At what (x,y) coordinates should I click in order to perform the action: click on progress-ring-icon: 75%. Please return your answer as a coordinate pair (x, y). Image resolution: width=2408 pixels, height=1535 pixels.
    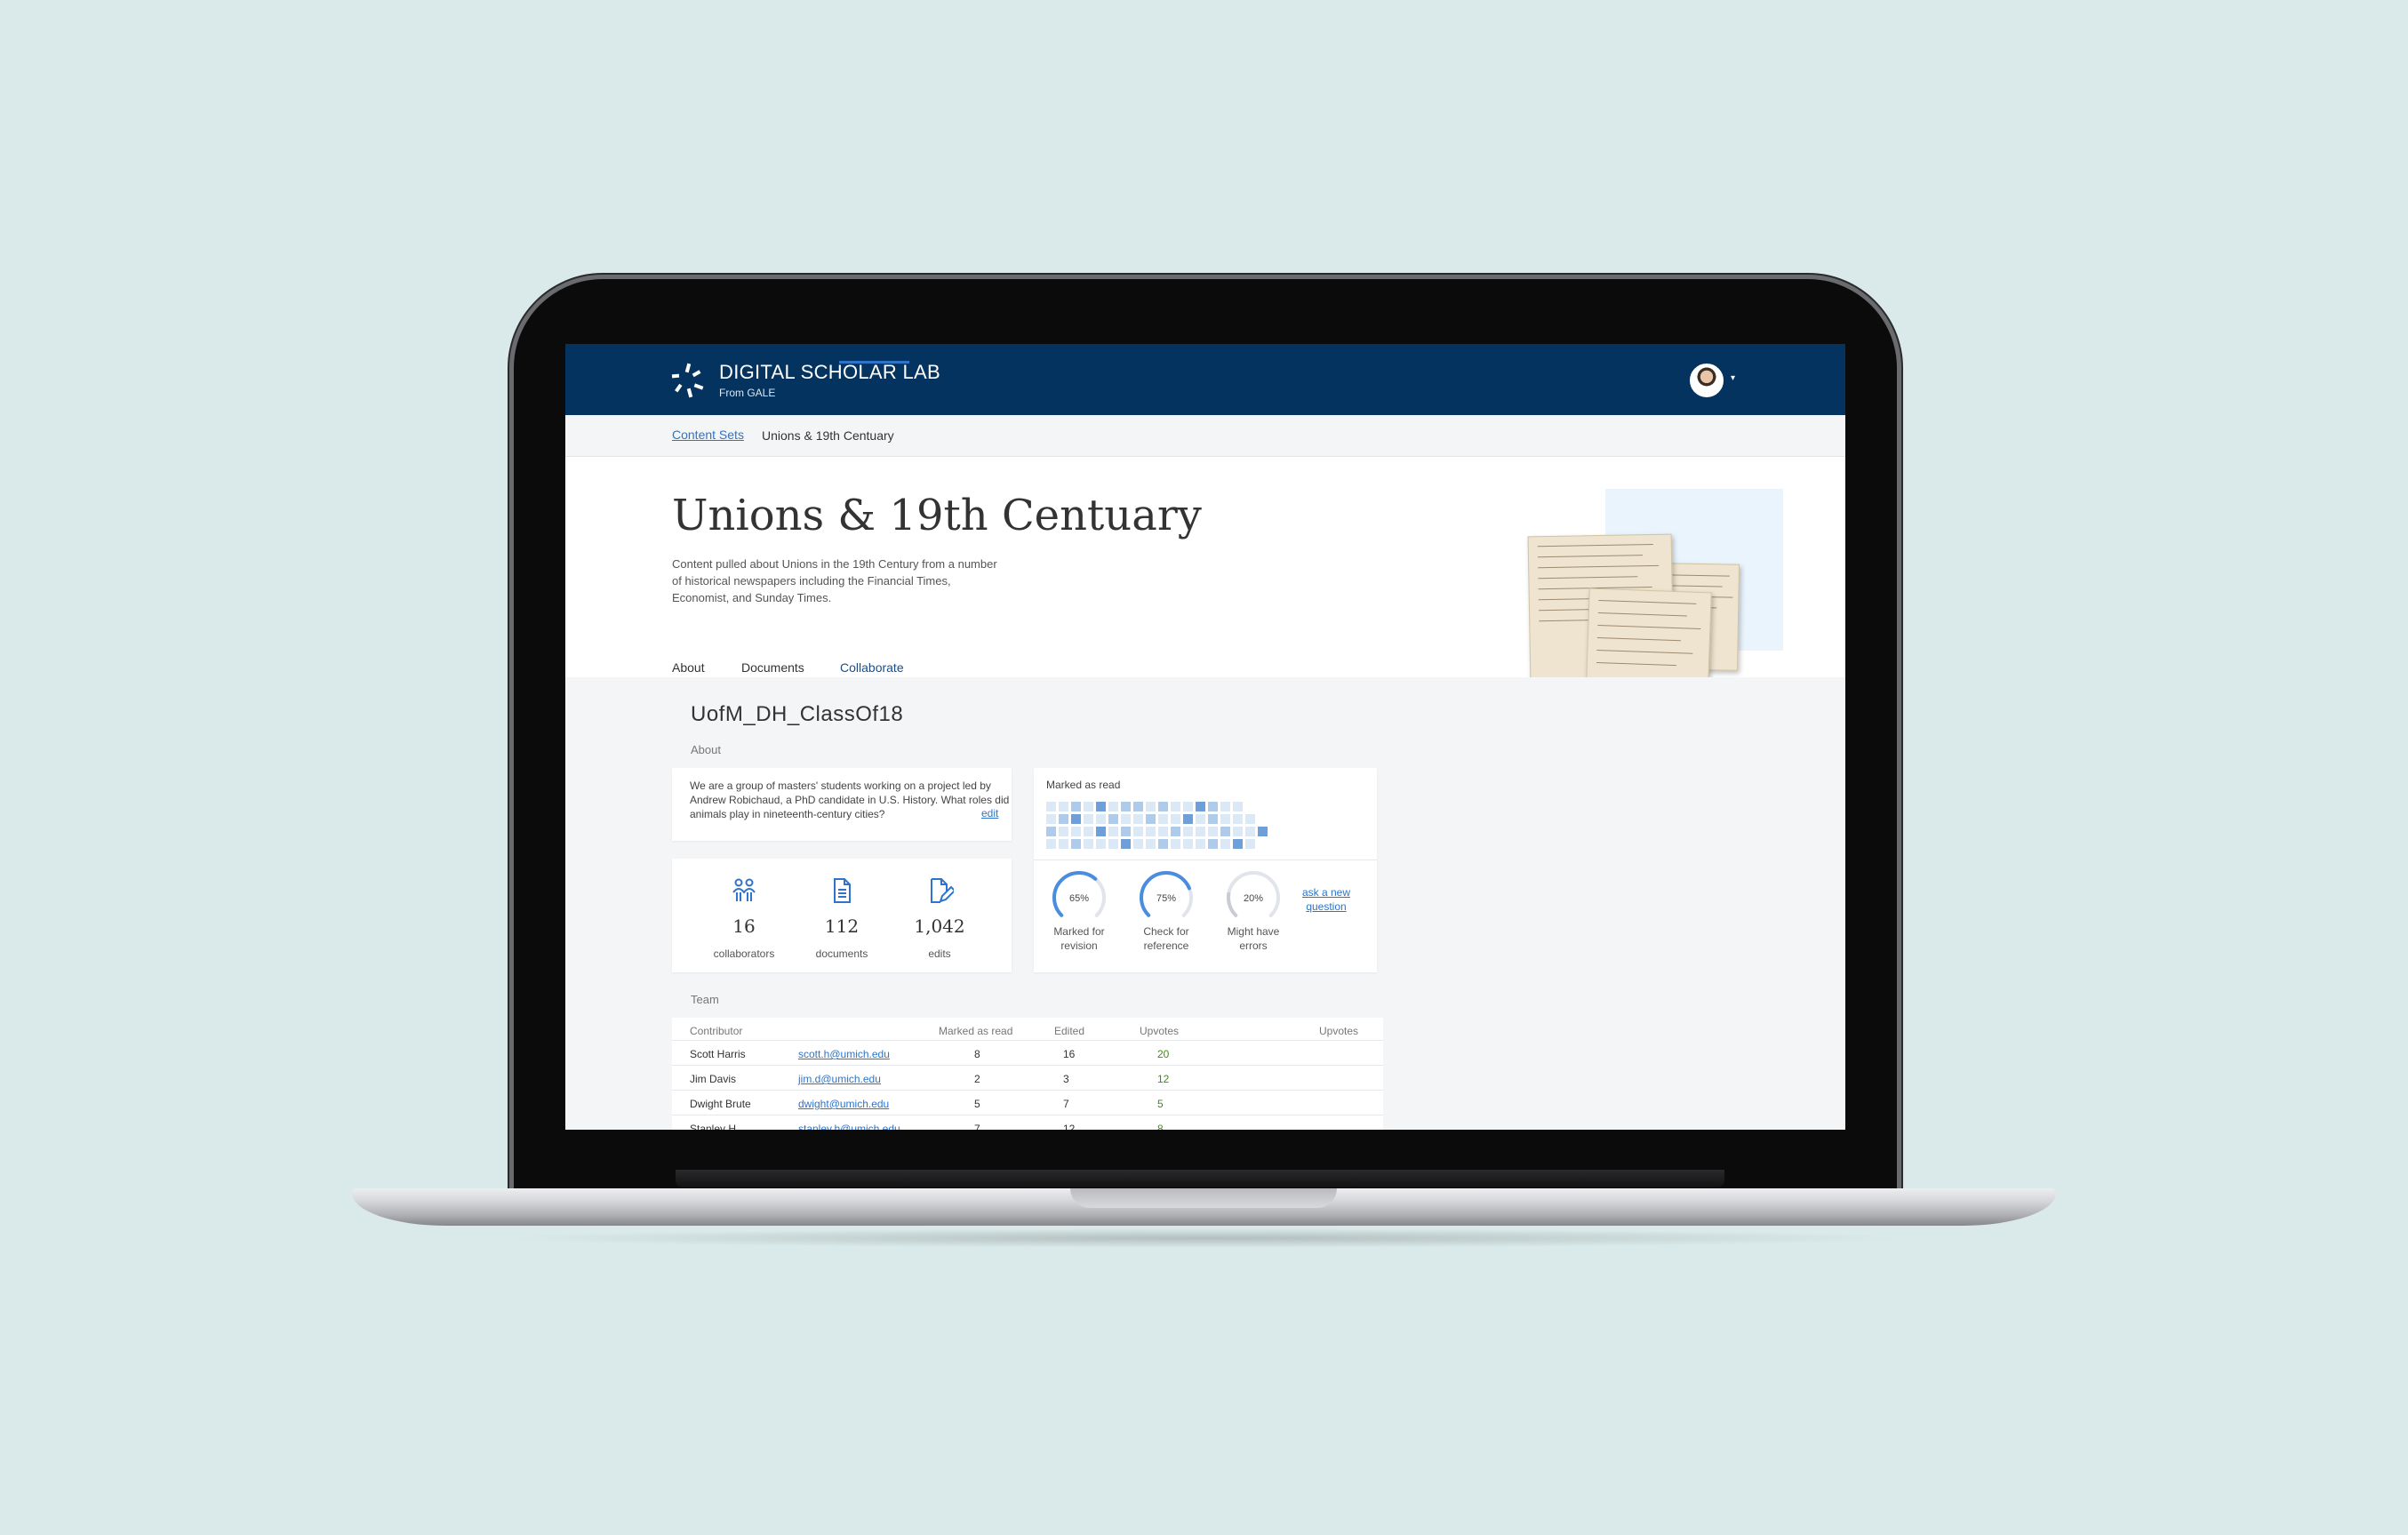
    Looking at the image, I should click on (1166, 897).